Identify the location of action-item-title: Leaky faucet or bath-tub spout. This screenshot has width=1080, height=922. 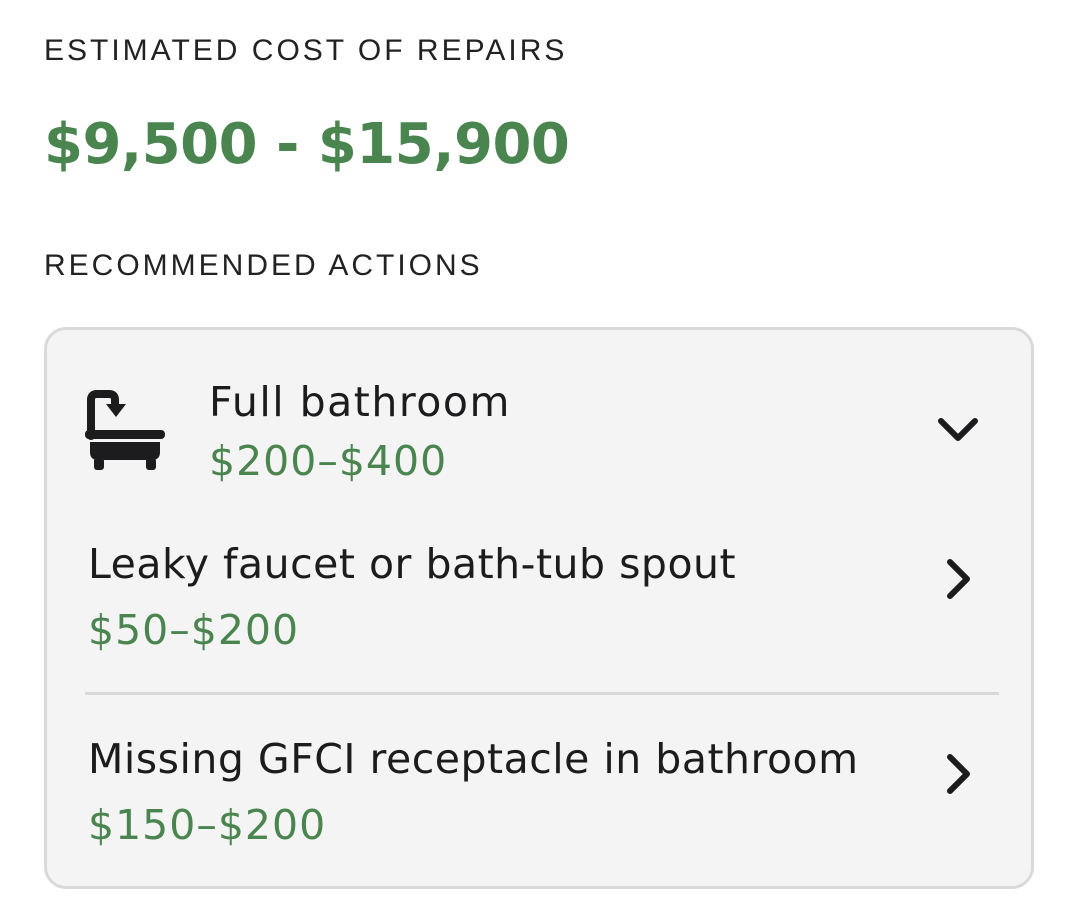
(412, 564).